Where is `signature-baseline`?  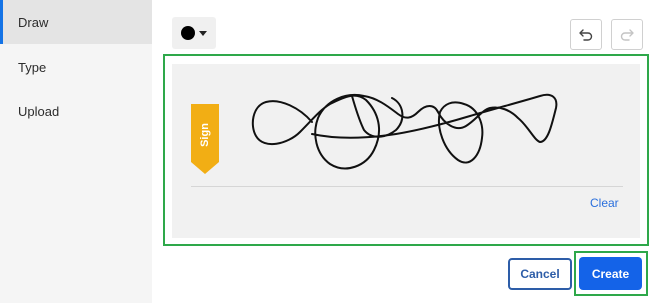
signature-baseline is located at coordinates (407, 186).